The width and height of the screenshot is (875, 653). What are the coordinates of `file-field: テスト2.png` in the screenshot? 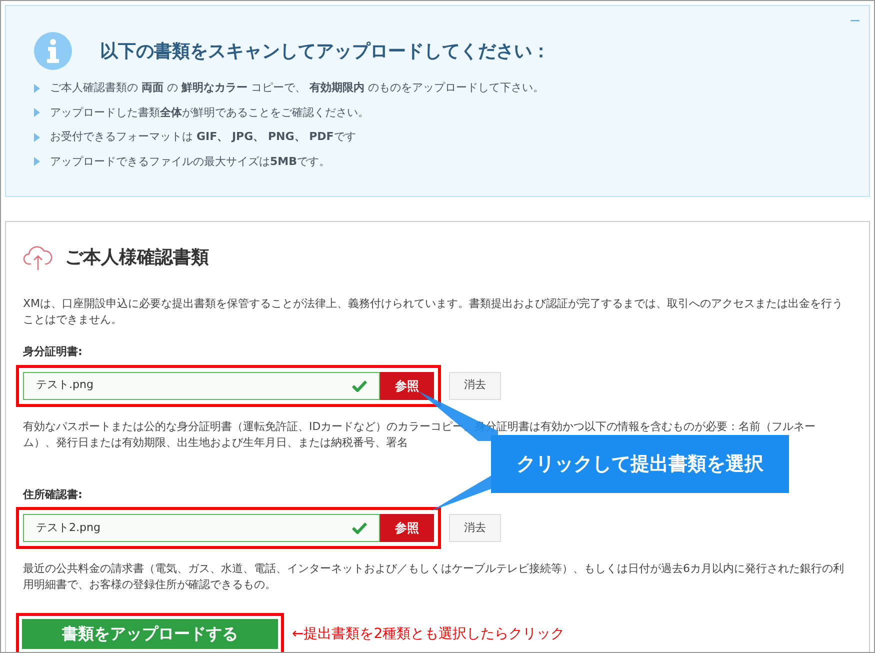 It's located at (201, 528).